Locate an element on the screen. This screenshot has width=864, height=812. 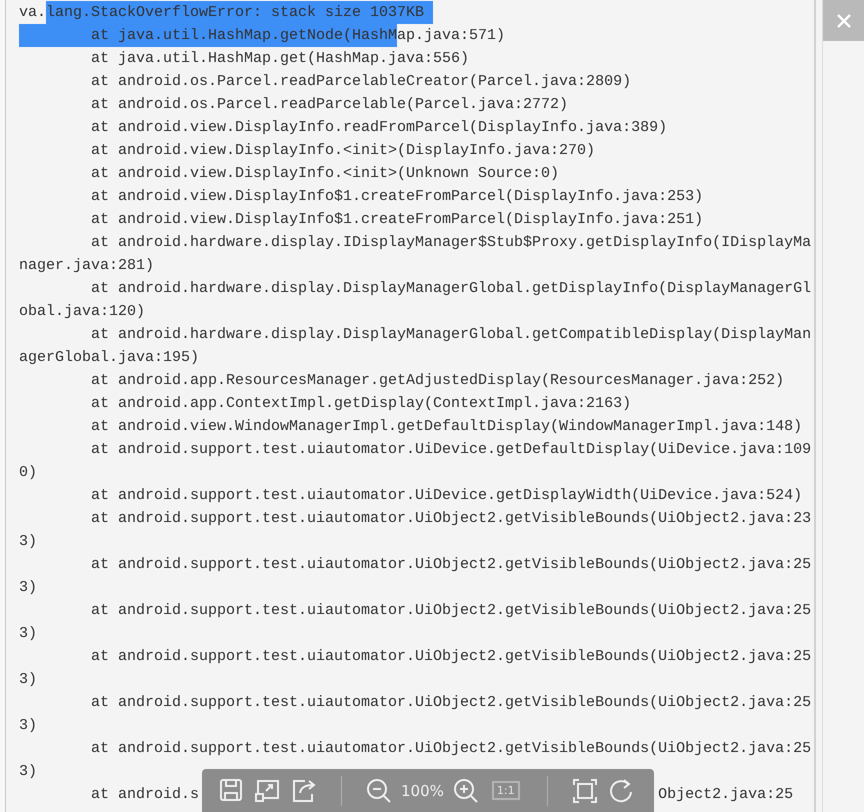
code-text: at android.view.DisplayInfo$1.createFromParcel(DisplayInfo.java:253) is located at coordinates (397, 197).